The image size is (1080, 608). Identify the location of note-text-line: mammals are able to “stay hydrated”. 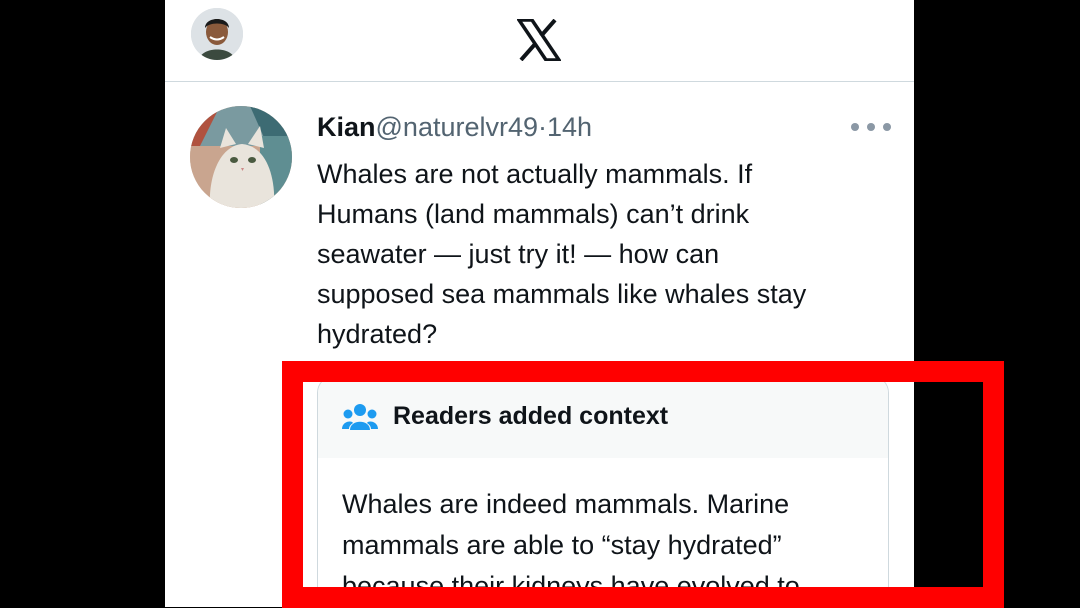
(562, 545).